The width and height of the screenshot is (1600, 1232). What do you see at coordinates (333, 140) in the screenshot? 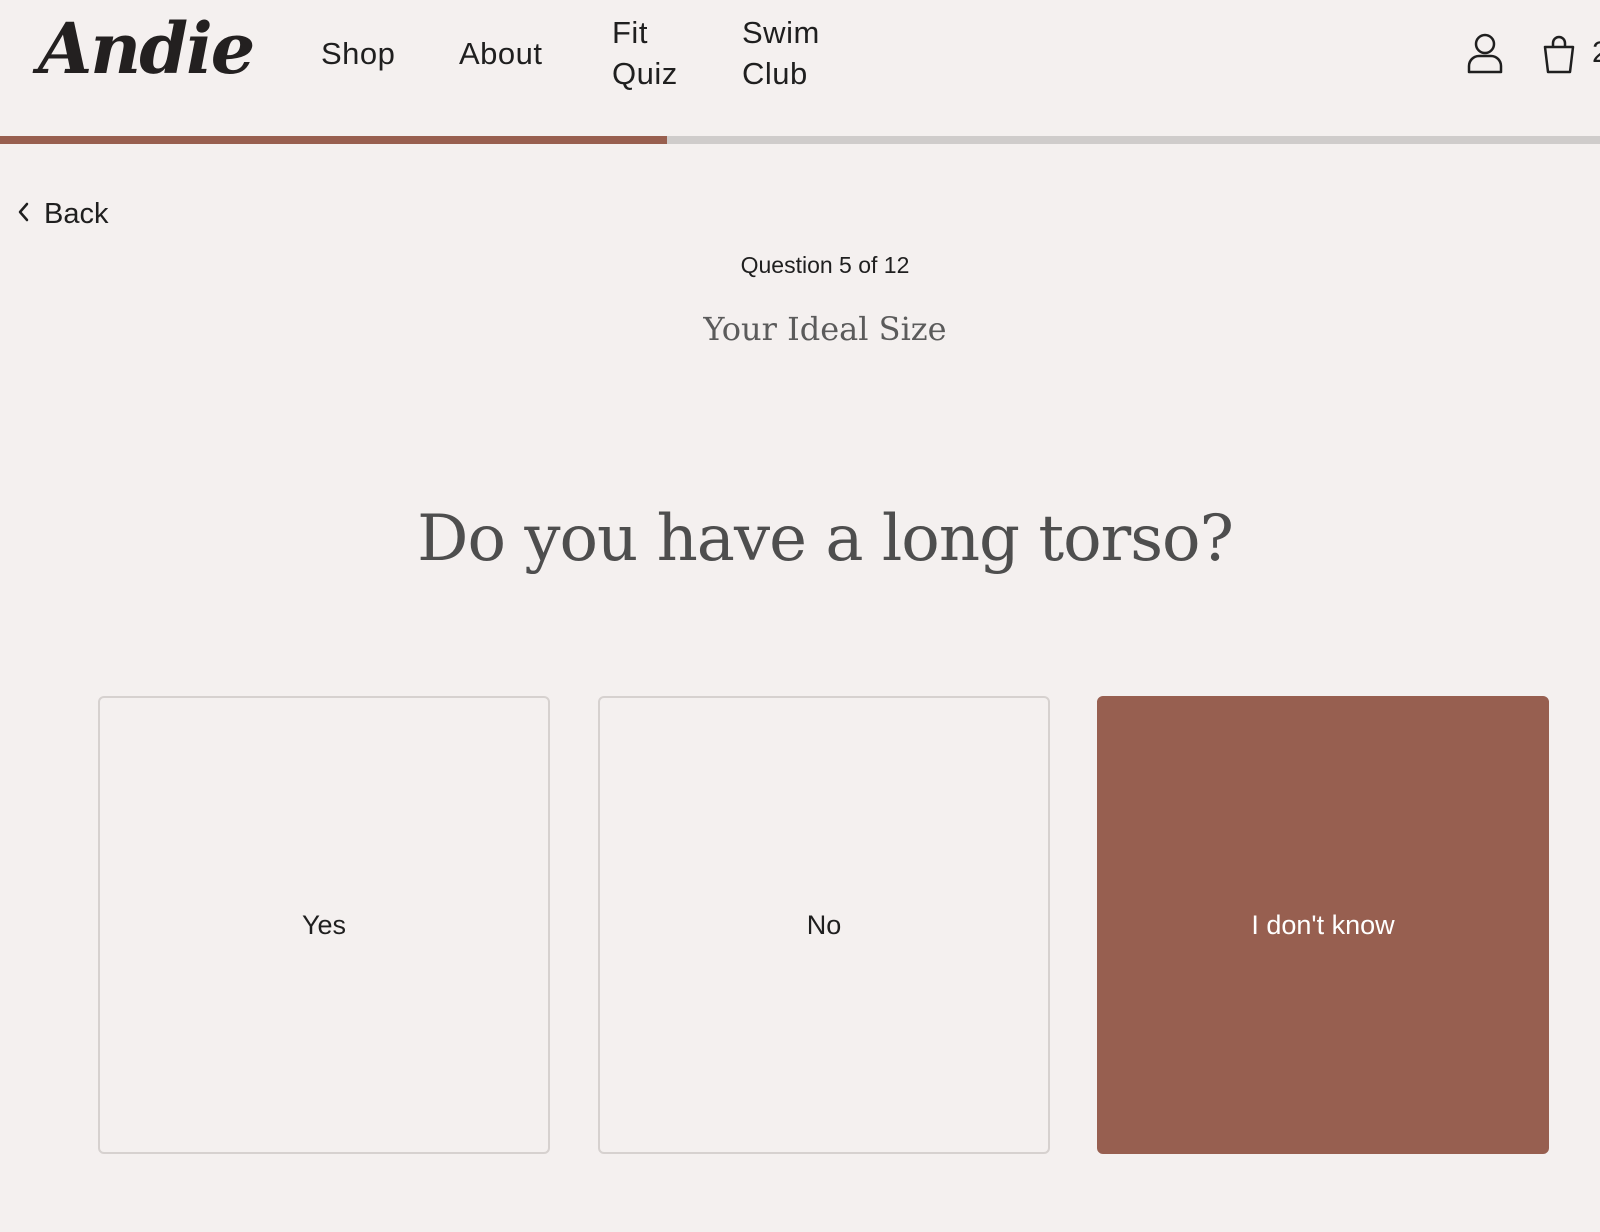
I see `quiz-progress-fill` at bounding box center [333, 140].